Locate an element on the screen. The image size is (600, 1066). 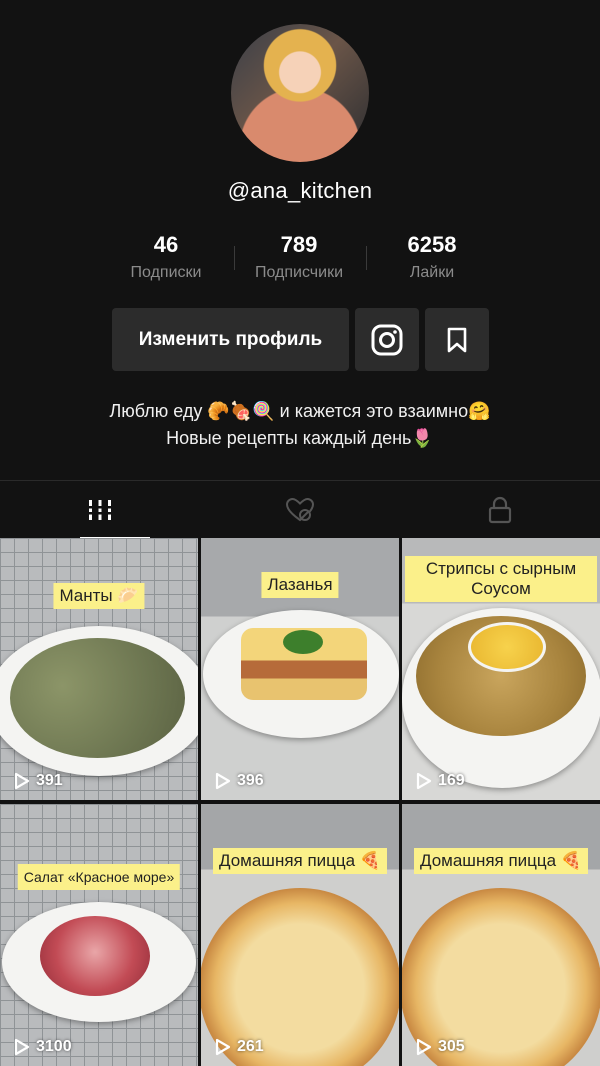
play-count: 305 is located at coordinates (440, 1047).